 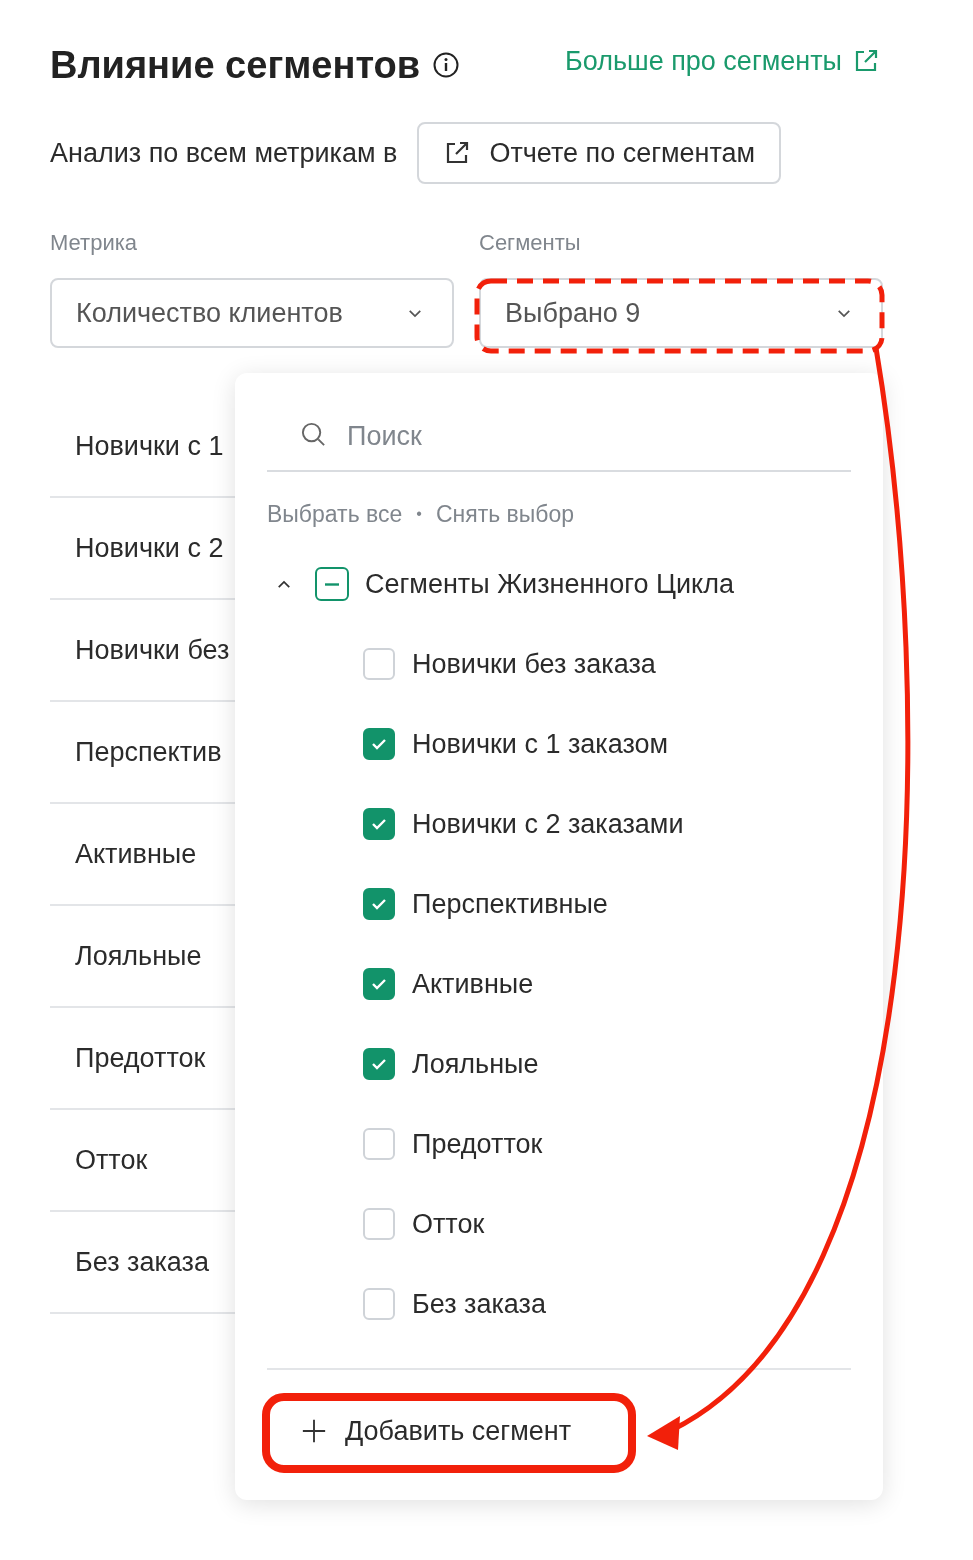 I want to click on segment-name: Предотток, so click(x=140, y=1058).